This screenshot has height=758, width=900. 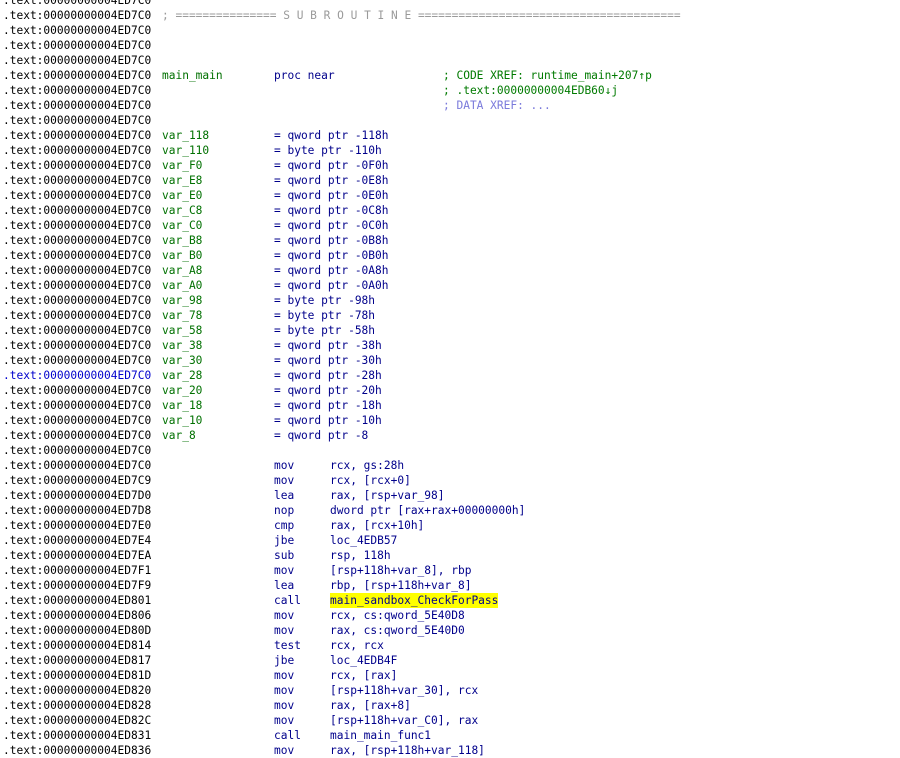 I want to click on instruction-operands: main_main_func1, so click(x=380, y=735).